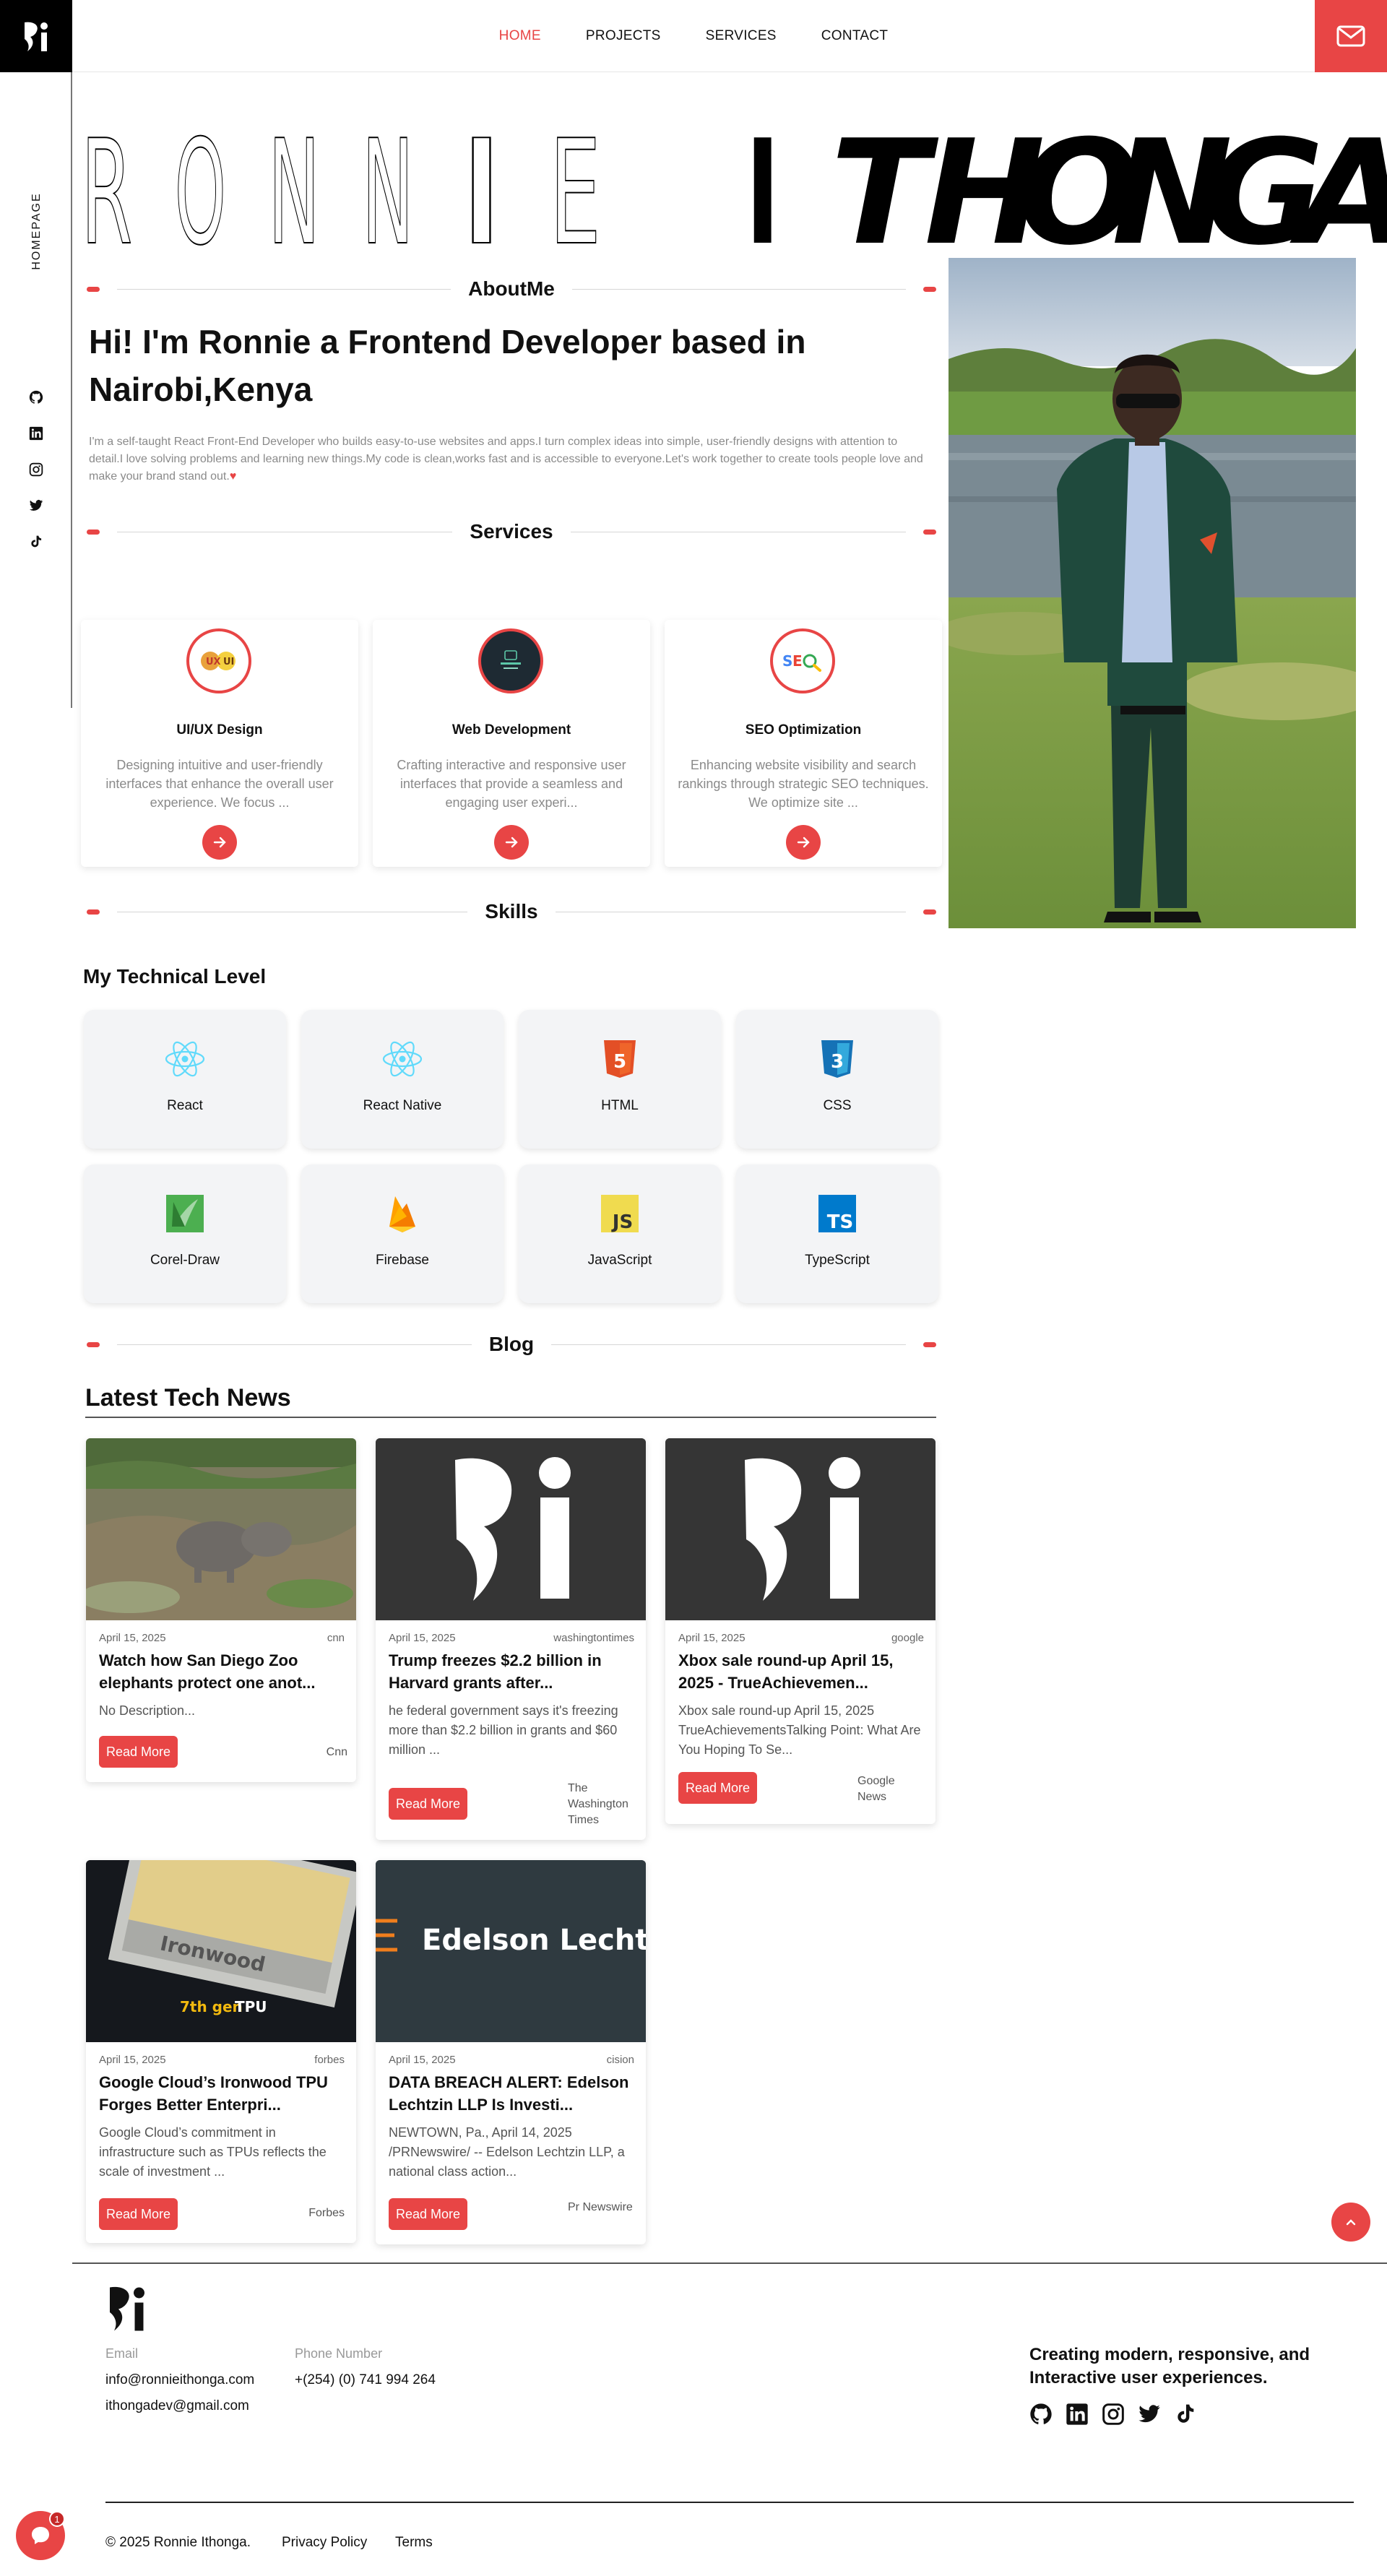 This screenshot has height=2576, width=1387. I want to click on blog-title-rule, so click(510, 1417).